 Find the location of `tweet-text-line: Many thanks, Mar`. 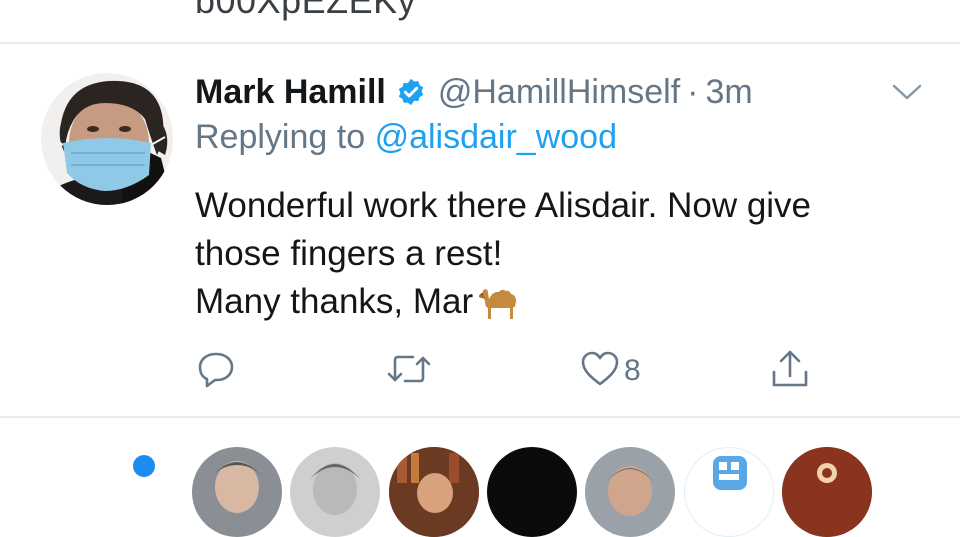

tweet-text-line: Many thanks, Mar is located at coordinates (334, 301).